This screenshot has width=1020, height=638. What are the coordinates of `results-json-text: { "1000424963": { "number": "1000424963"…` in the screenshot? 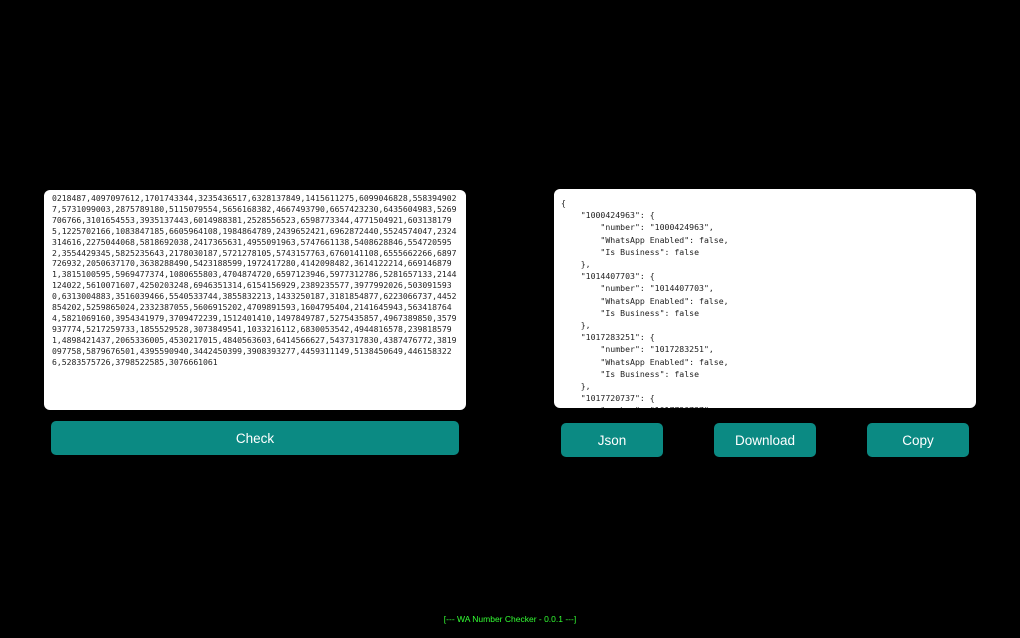 It's located at (645, 303).